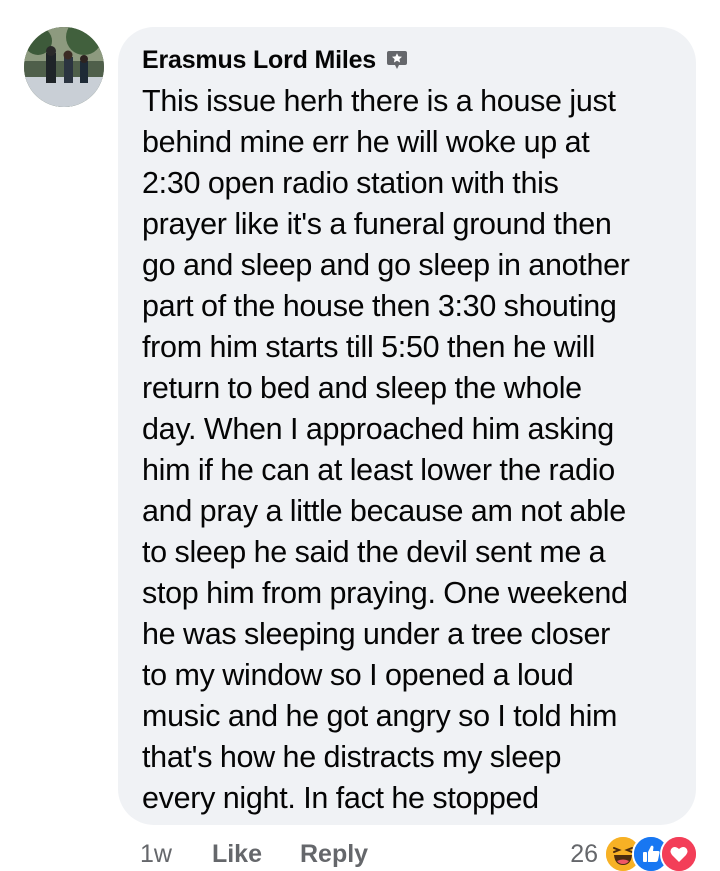 The height and width of the screenshot is (871, 720). Describe the element at coordinates (350, 183) in the screenshot. I see `comment-text-line: 2:30 open radio station with this` at that location.